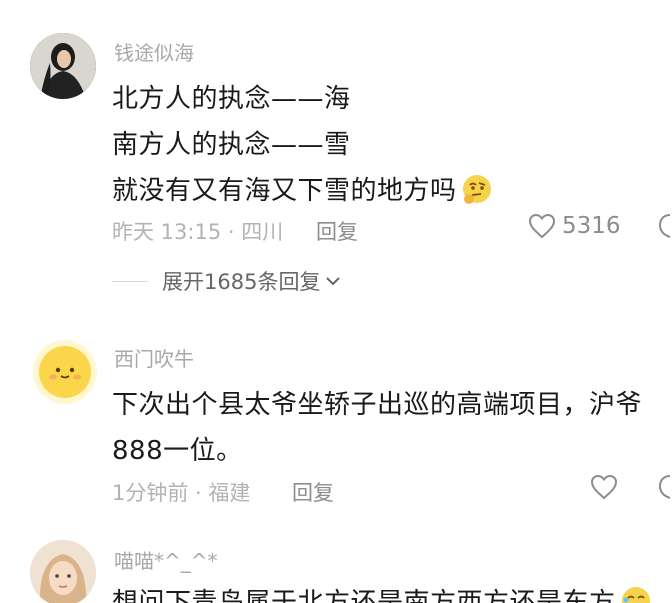 The height and width of the screenshot is (603, 672). I want to click on comment-text: 想问下青岛属于北方还是南方西方还是东方, so click(364, 595).